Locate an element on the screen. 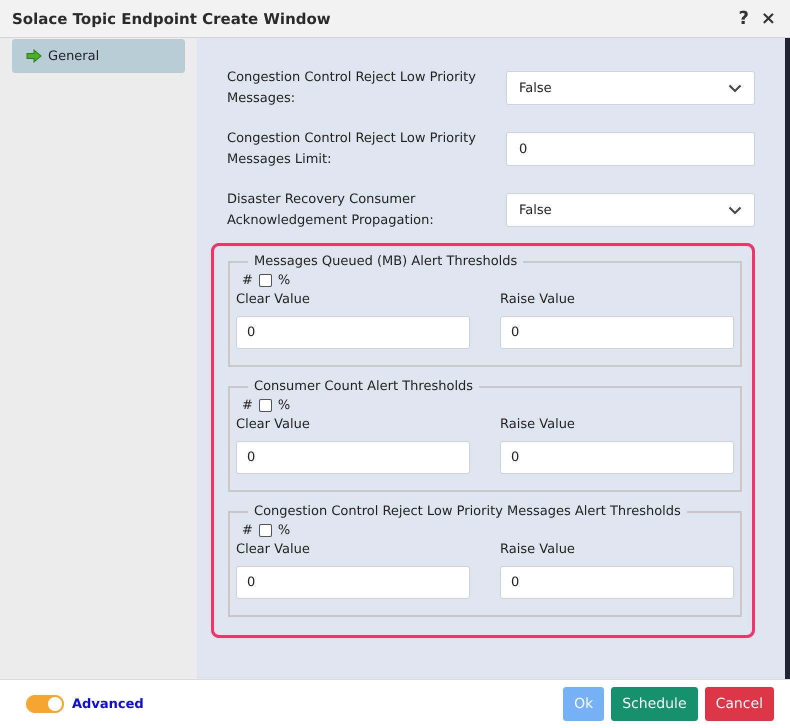 This screenshot has width=790, height=728. help-button: ? is located at coordinates (743, 18).